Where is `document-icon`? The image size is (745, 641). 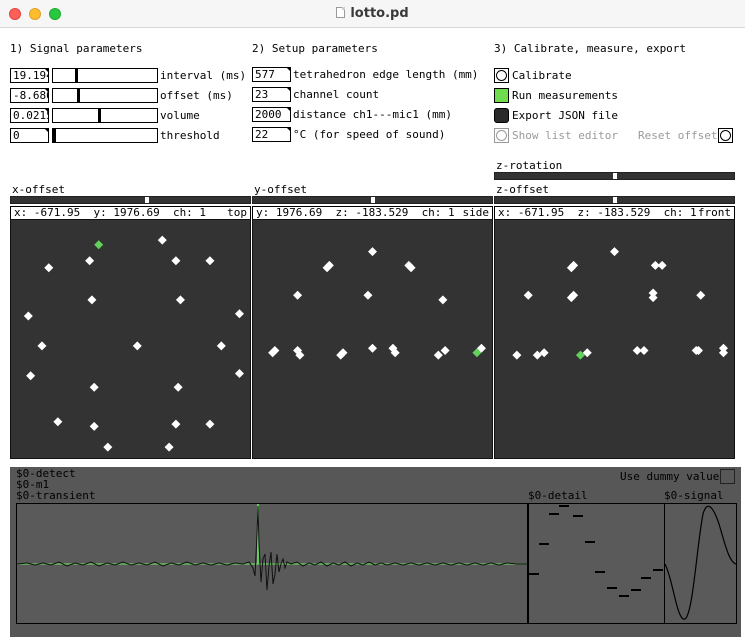 document-icon is located at coordinates (341, 12).